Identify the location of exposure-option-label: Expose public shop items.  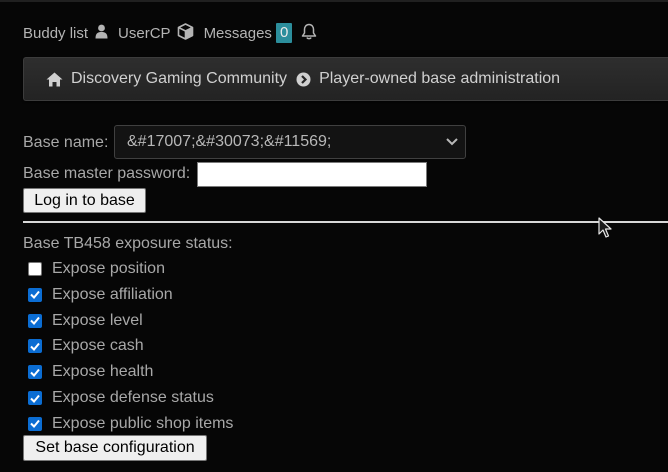
(143, 423).